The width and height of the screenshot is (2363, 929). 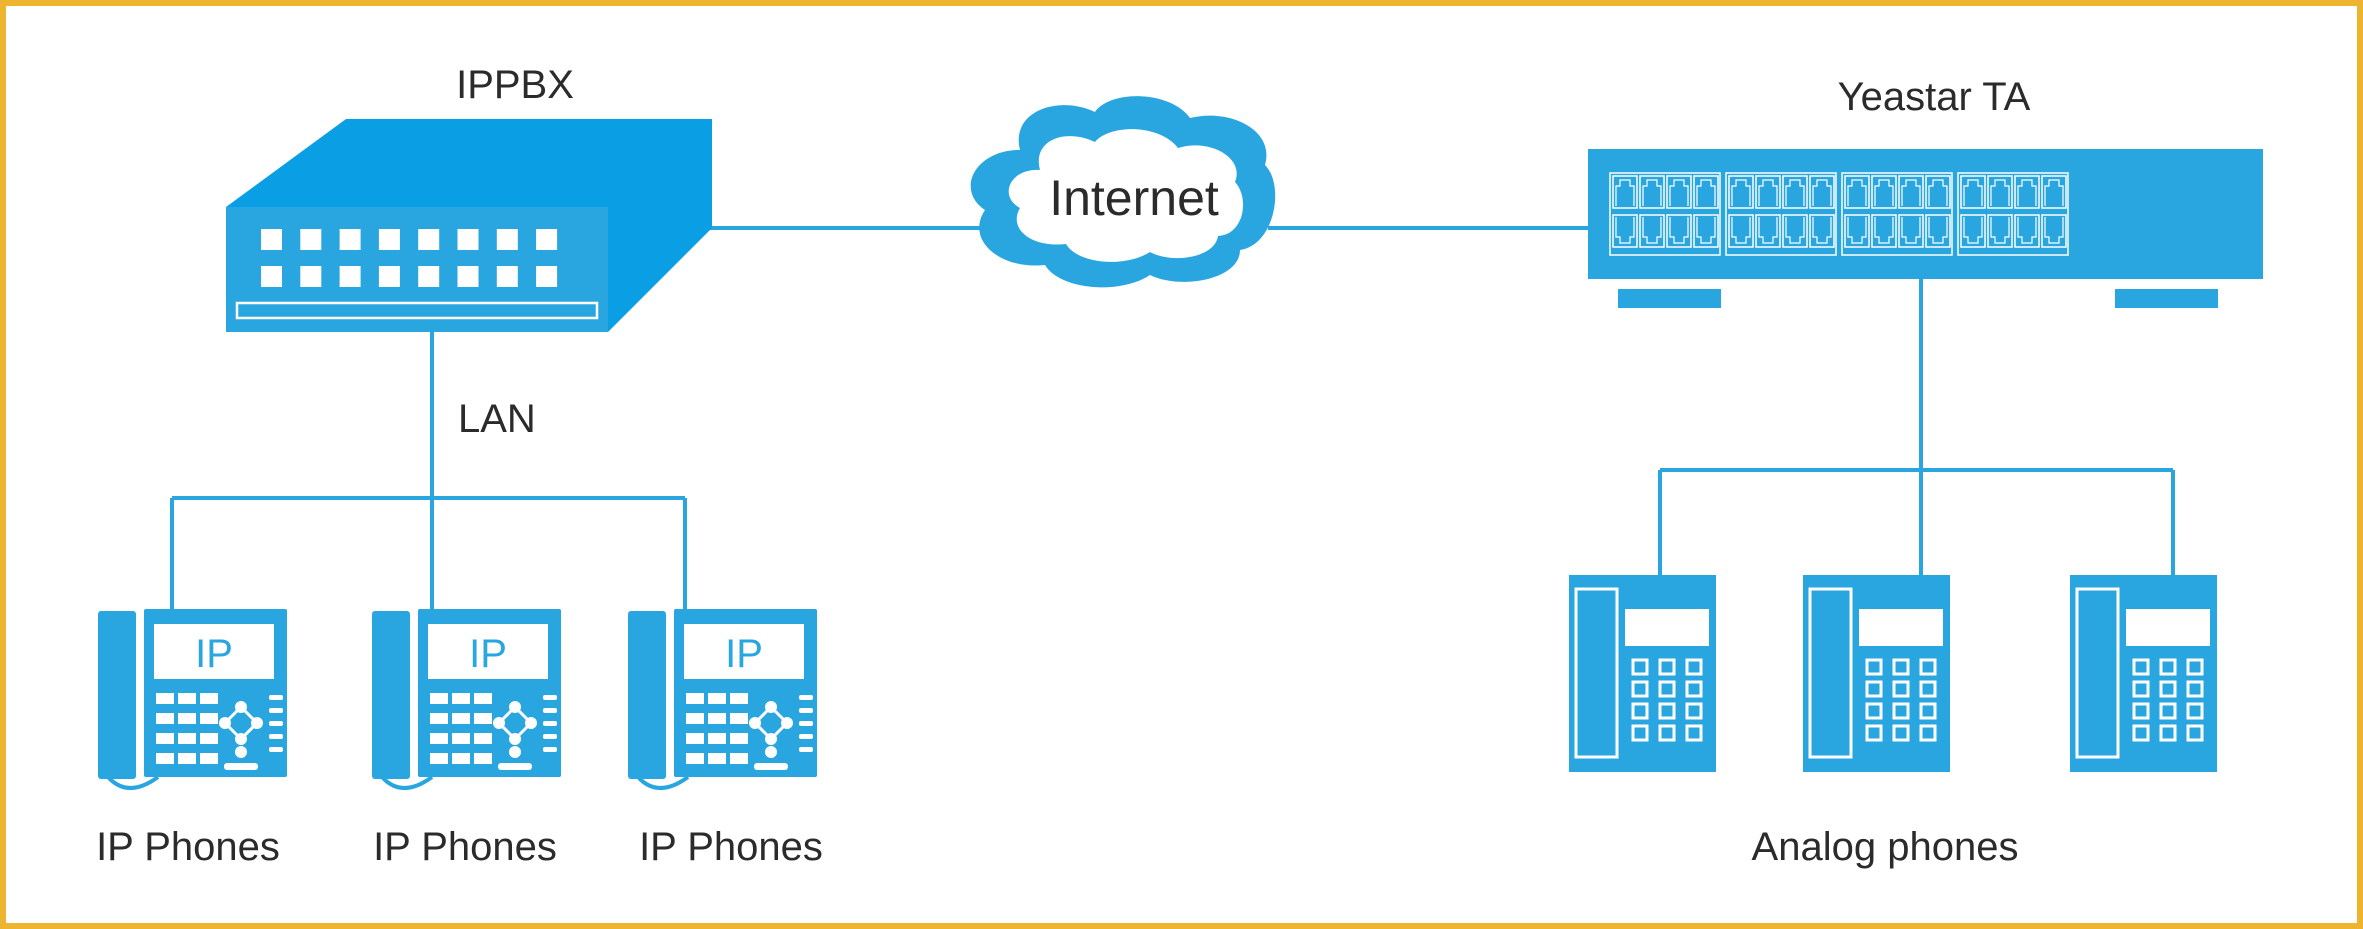 I want to click on ip-phones-group: IP IP IP, so click(x=457, y=699).